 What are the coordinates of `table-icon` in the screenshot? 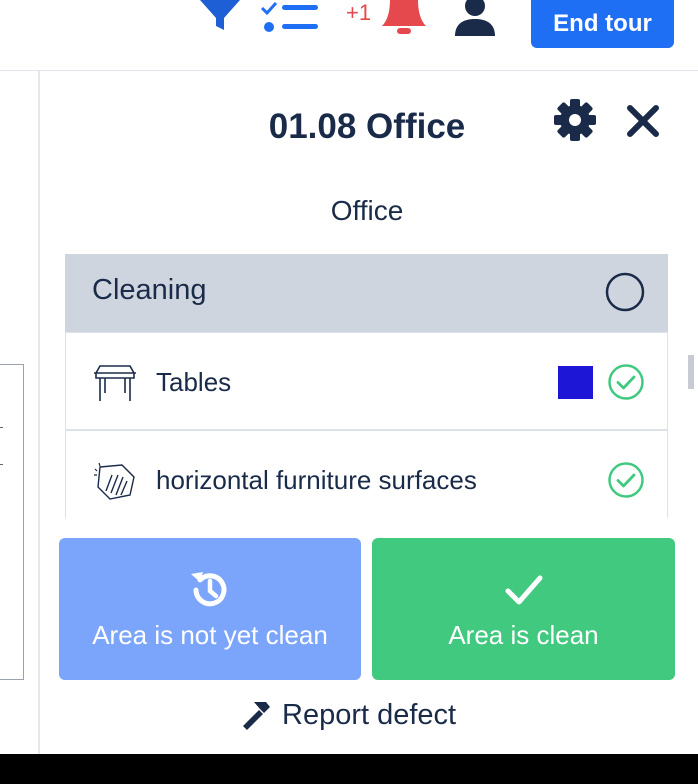 It's located at (115, 383).